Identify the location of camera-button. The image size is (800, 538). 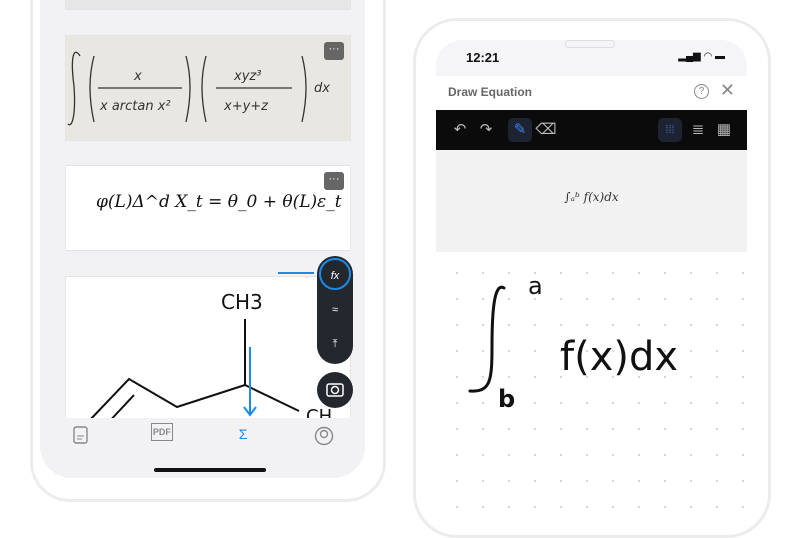
(335, 390).